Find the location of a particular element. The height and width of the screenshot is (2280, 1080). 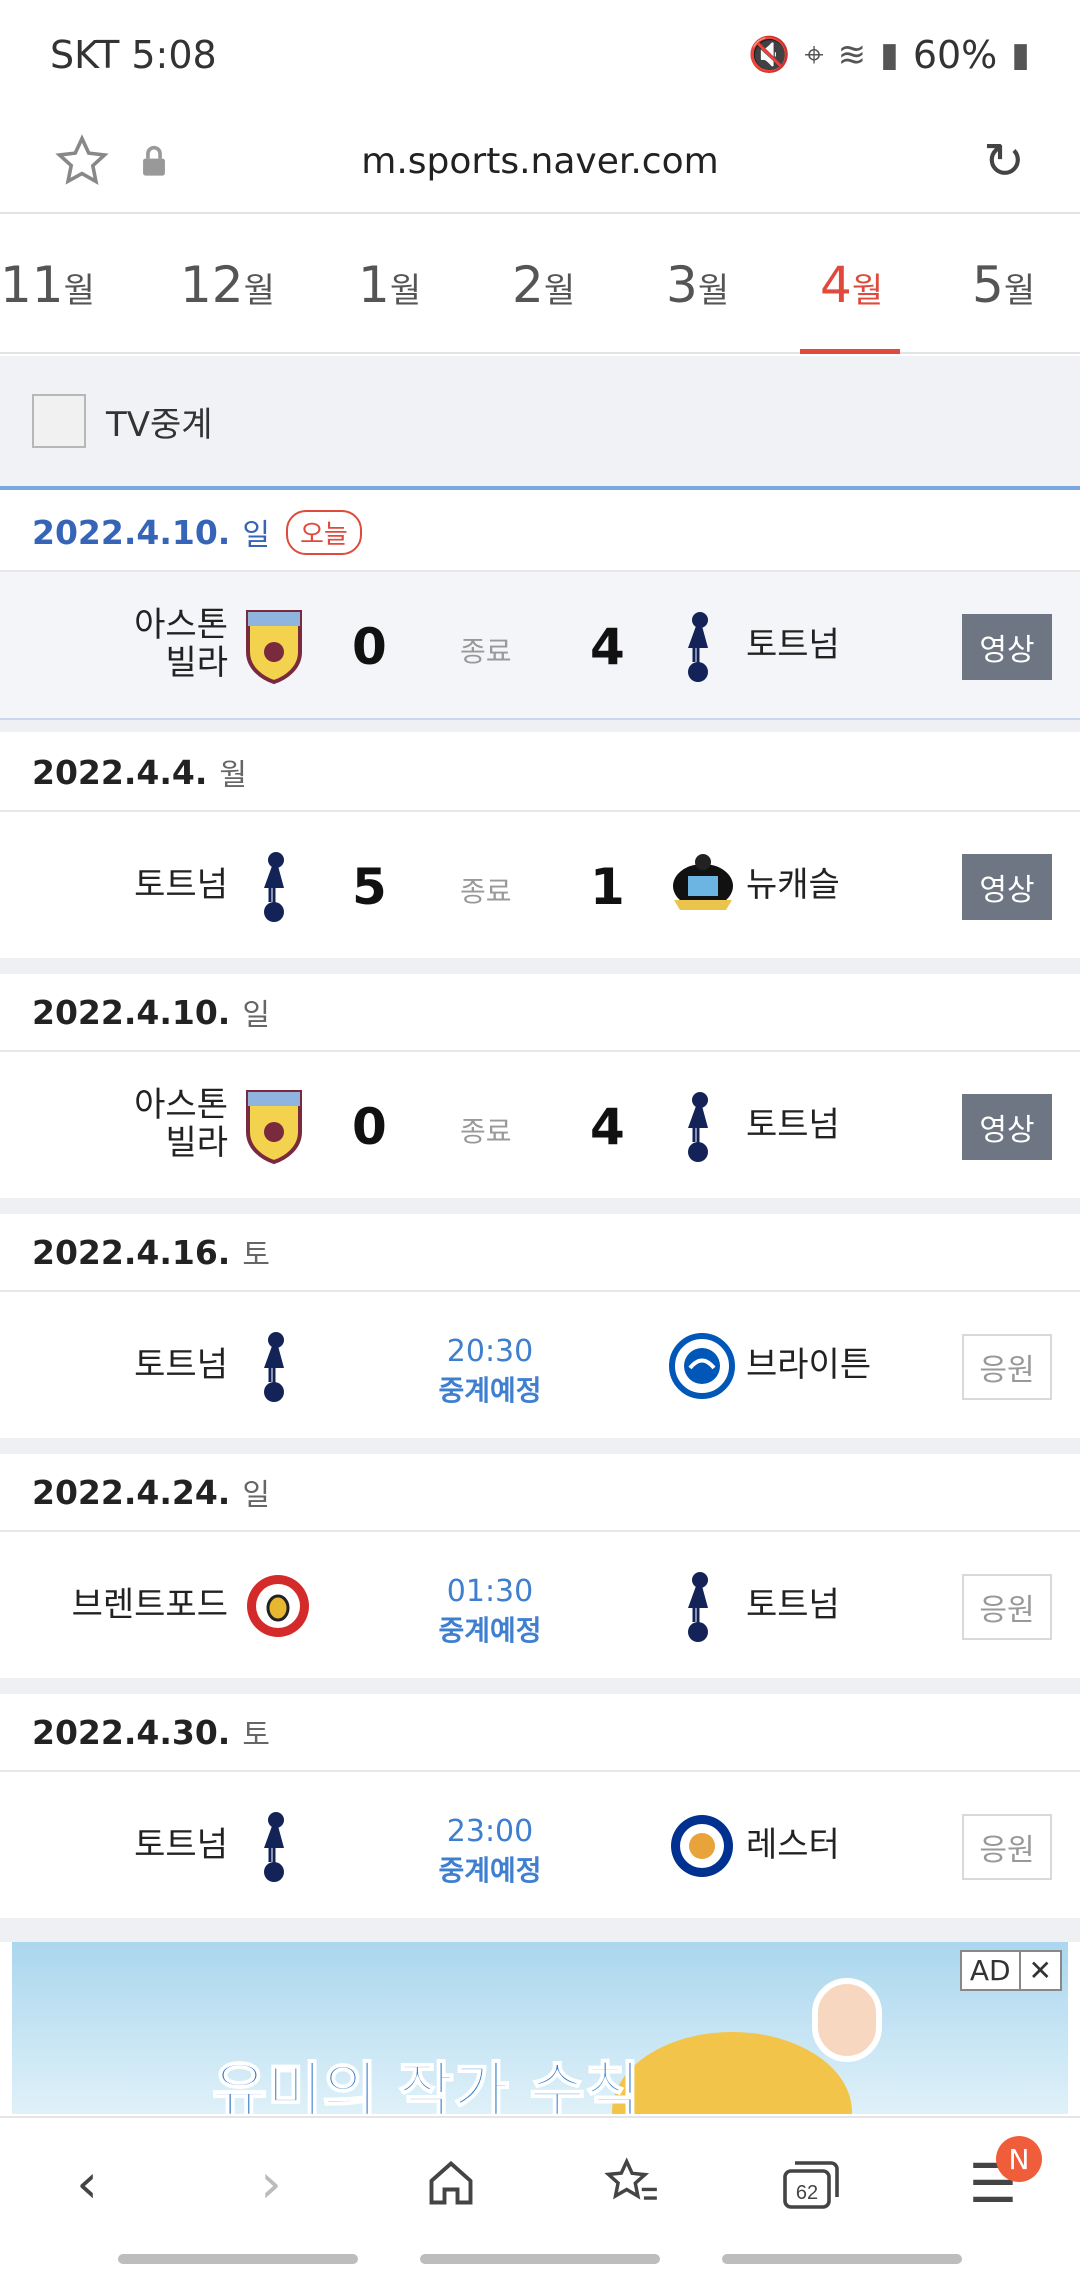

kickoff-time: 01:30 is located at coordinates (490, 1591).